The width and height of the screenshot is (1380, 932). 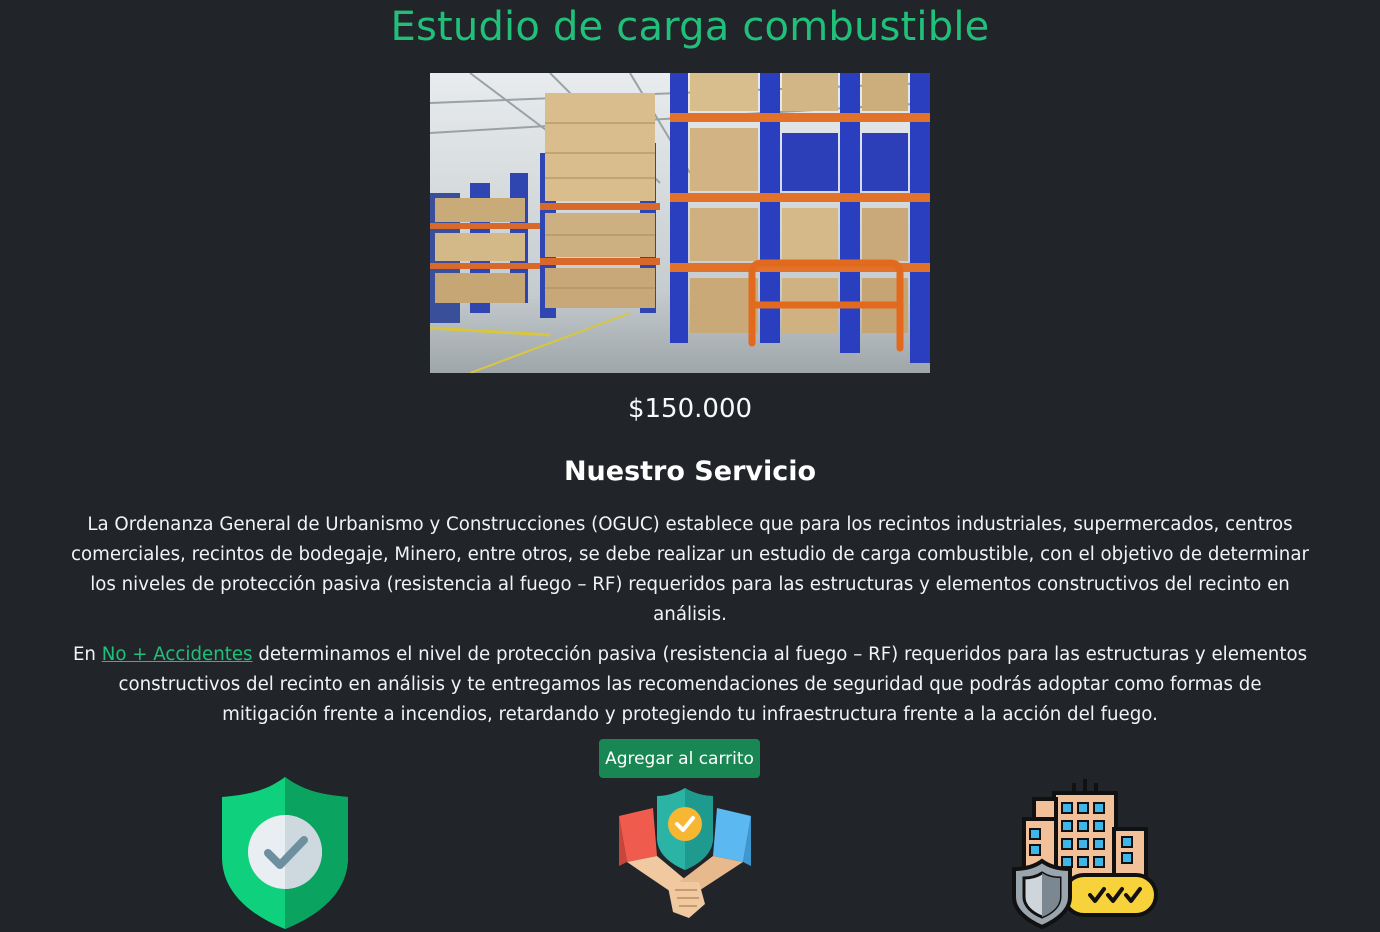 I want to click on page-title: Estudio de carga combustible, so click(x=690, y=27).